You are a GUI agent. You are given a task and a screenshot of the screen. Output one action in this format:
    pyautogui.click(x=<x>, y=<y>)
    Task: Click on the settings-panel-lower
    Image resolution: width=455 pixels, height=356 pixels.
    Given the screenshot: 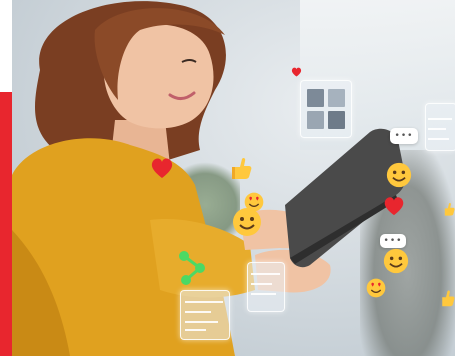 What is the action you would take?
    pyautogui.click(x=205, y=315)
    